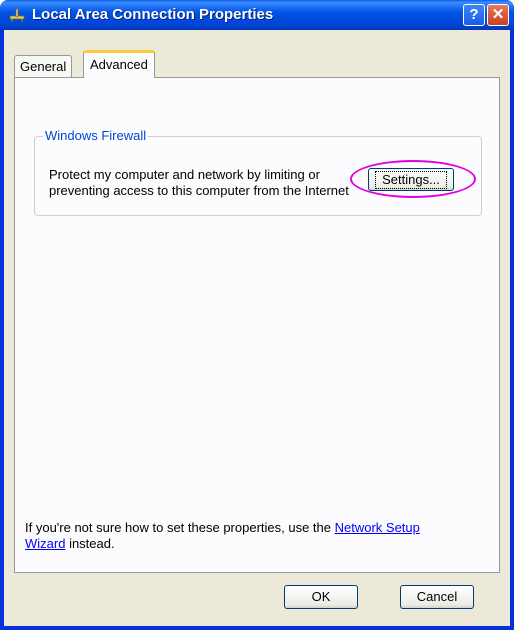  I want to click on tab-advanced: Advanced, so click(119, 64).